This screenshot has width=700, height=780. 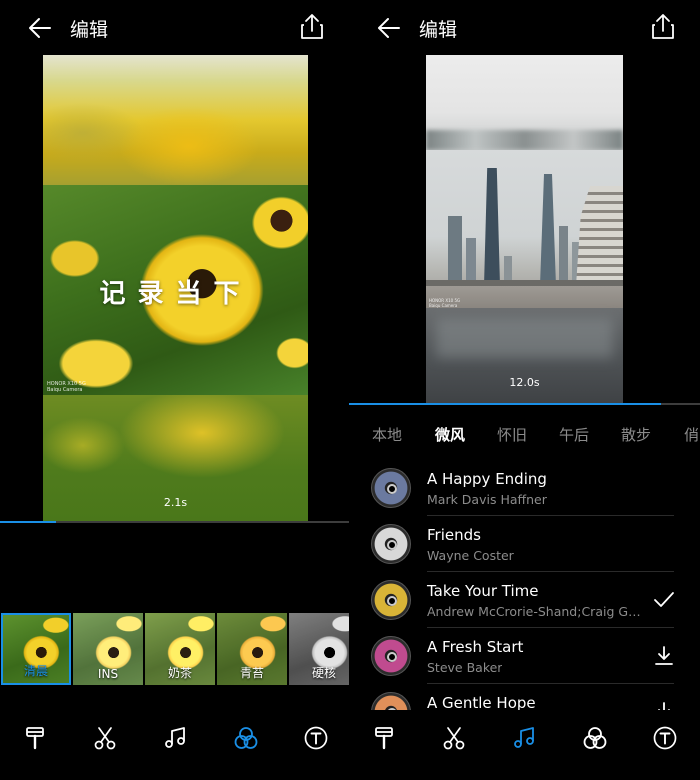 I want to click on track-title: A Fresh Start, so click(x=475, y=647).